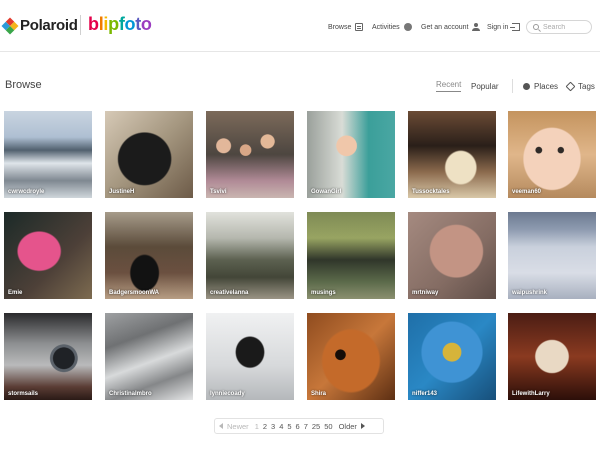 The height and width of the screenshot is (476, 600). I want to click on page-link: 5, so click(289, 426).